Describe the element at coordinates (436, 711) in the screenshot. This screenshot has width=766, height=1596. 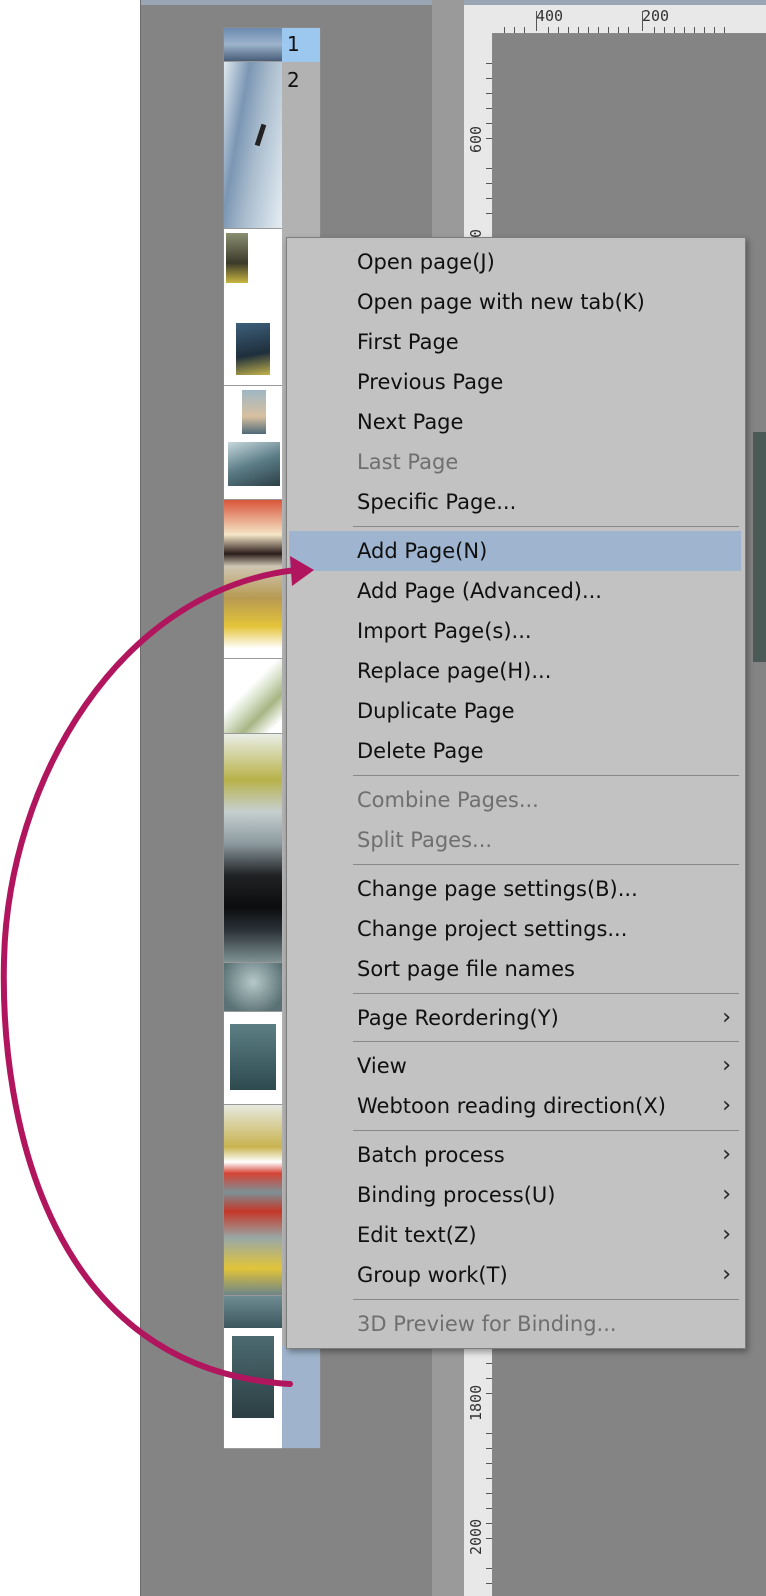
I see `menu-item-label: Duplicate Page` at that location.